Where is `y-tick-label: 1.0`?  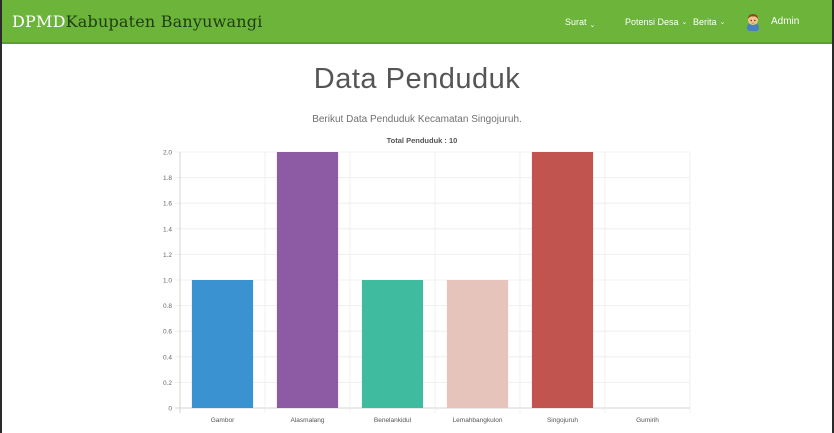
y-tick-label: 1.0 is located at coordinates (167, 281).